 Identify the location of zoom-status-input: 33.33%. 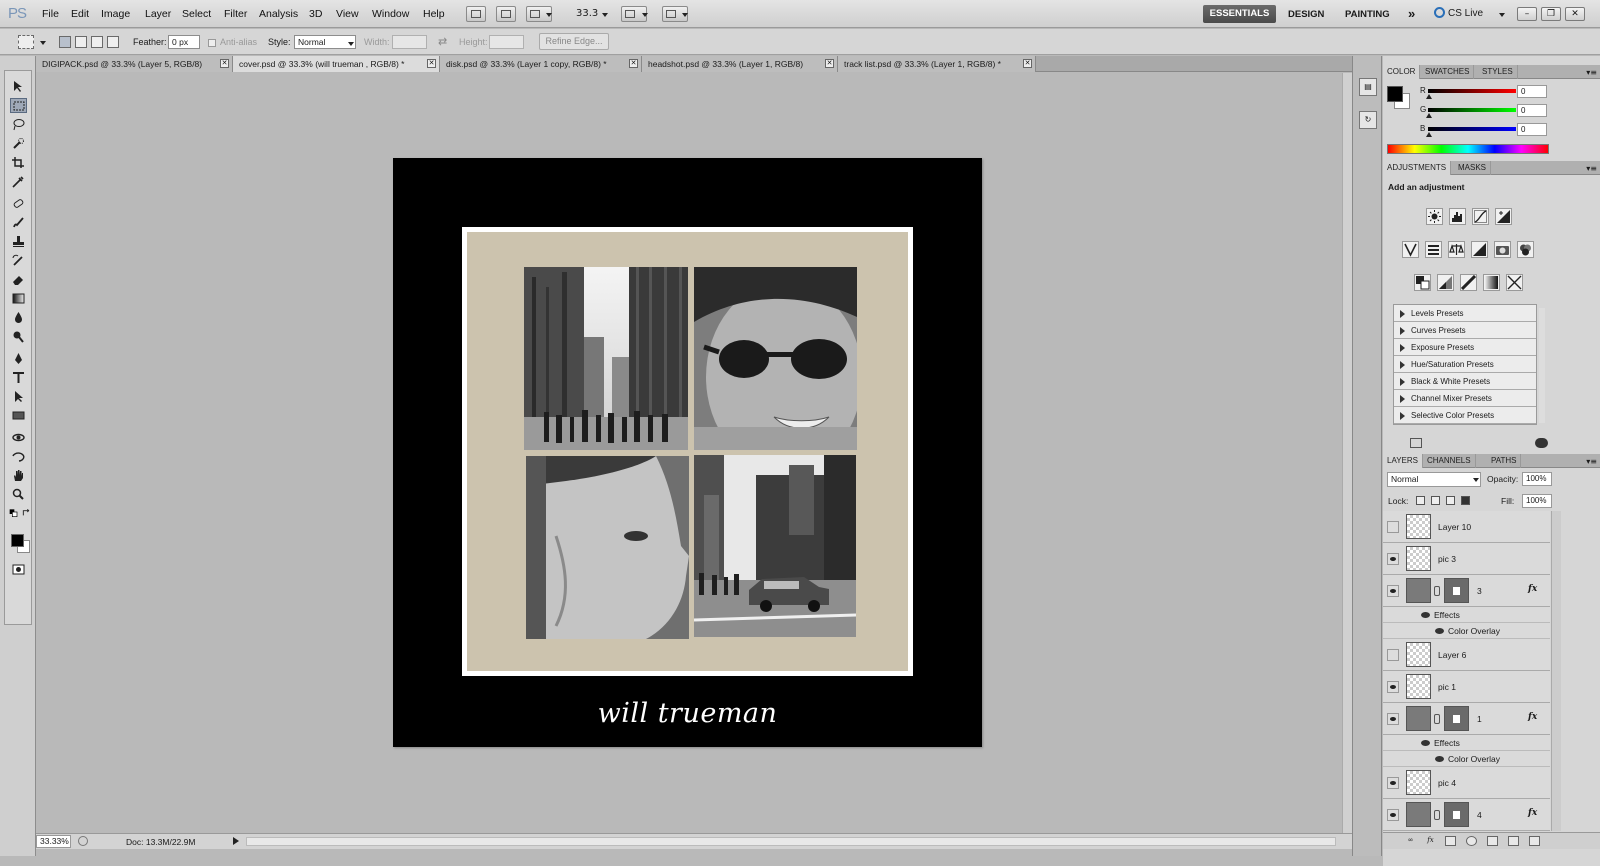
(53, 841).